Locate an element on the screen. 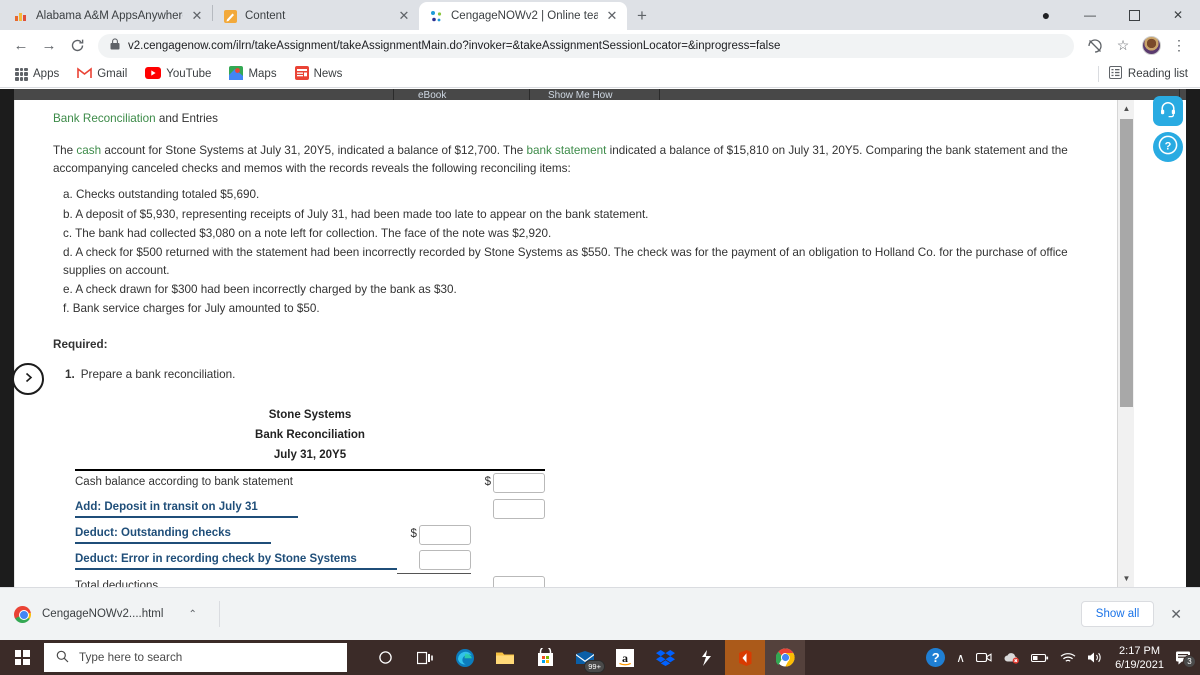  pencil-favicon is located at coordinates (230, 16).